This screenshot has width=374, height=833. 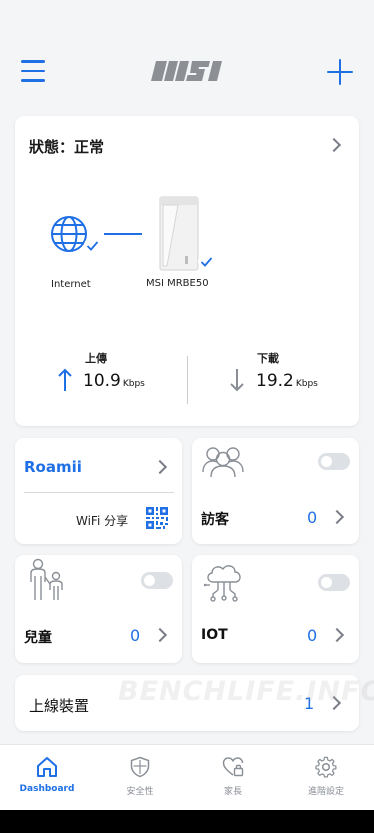 I want to click on heart-lock-icon, so click(x=233, y=767).